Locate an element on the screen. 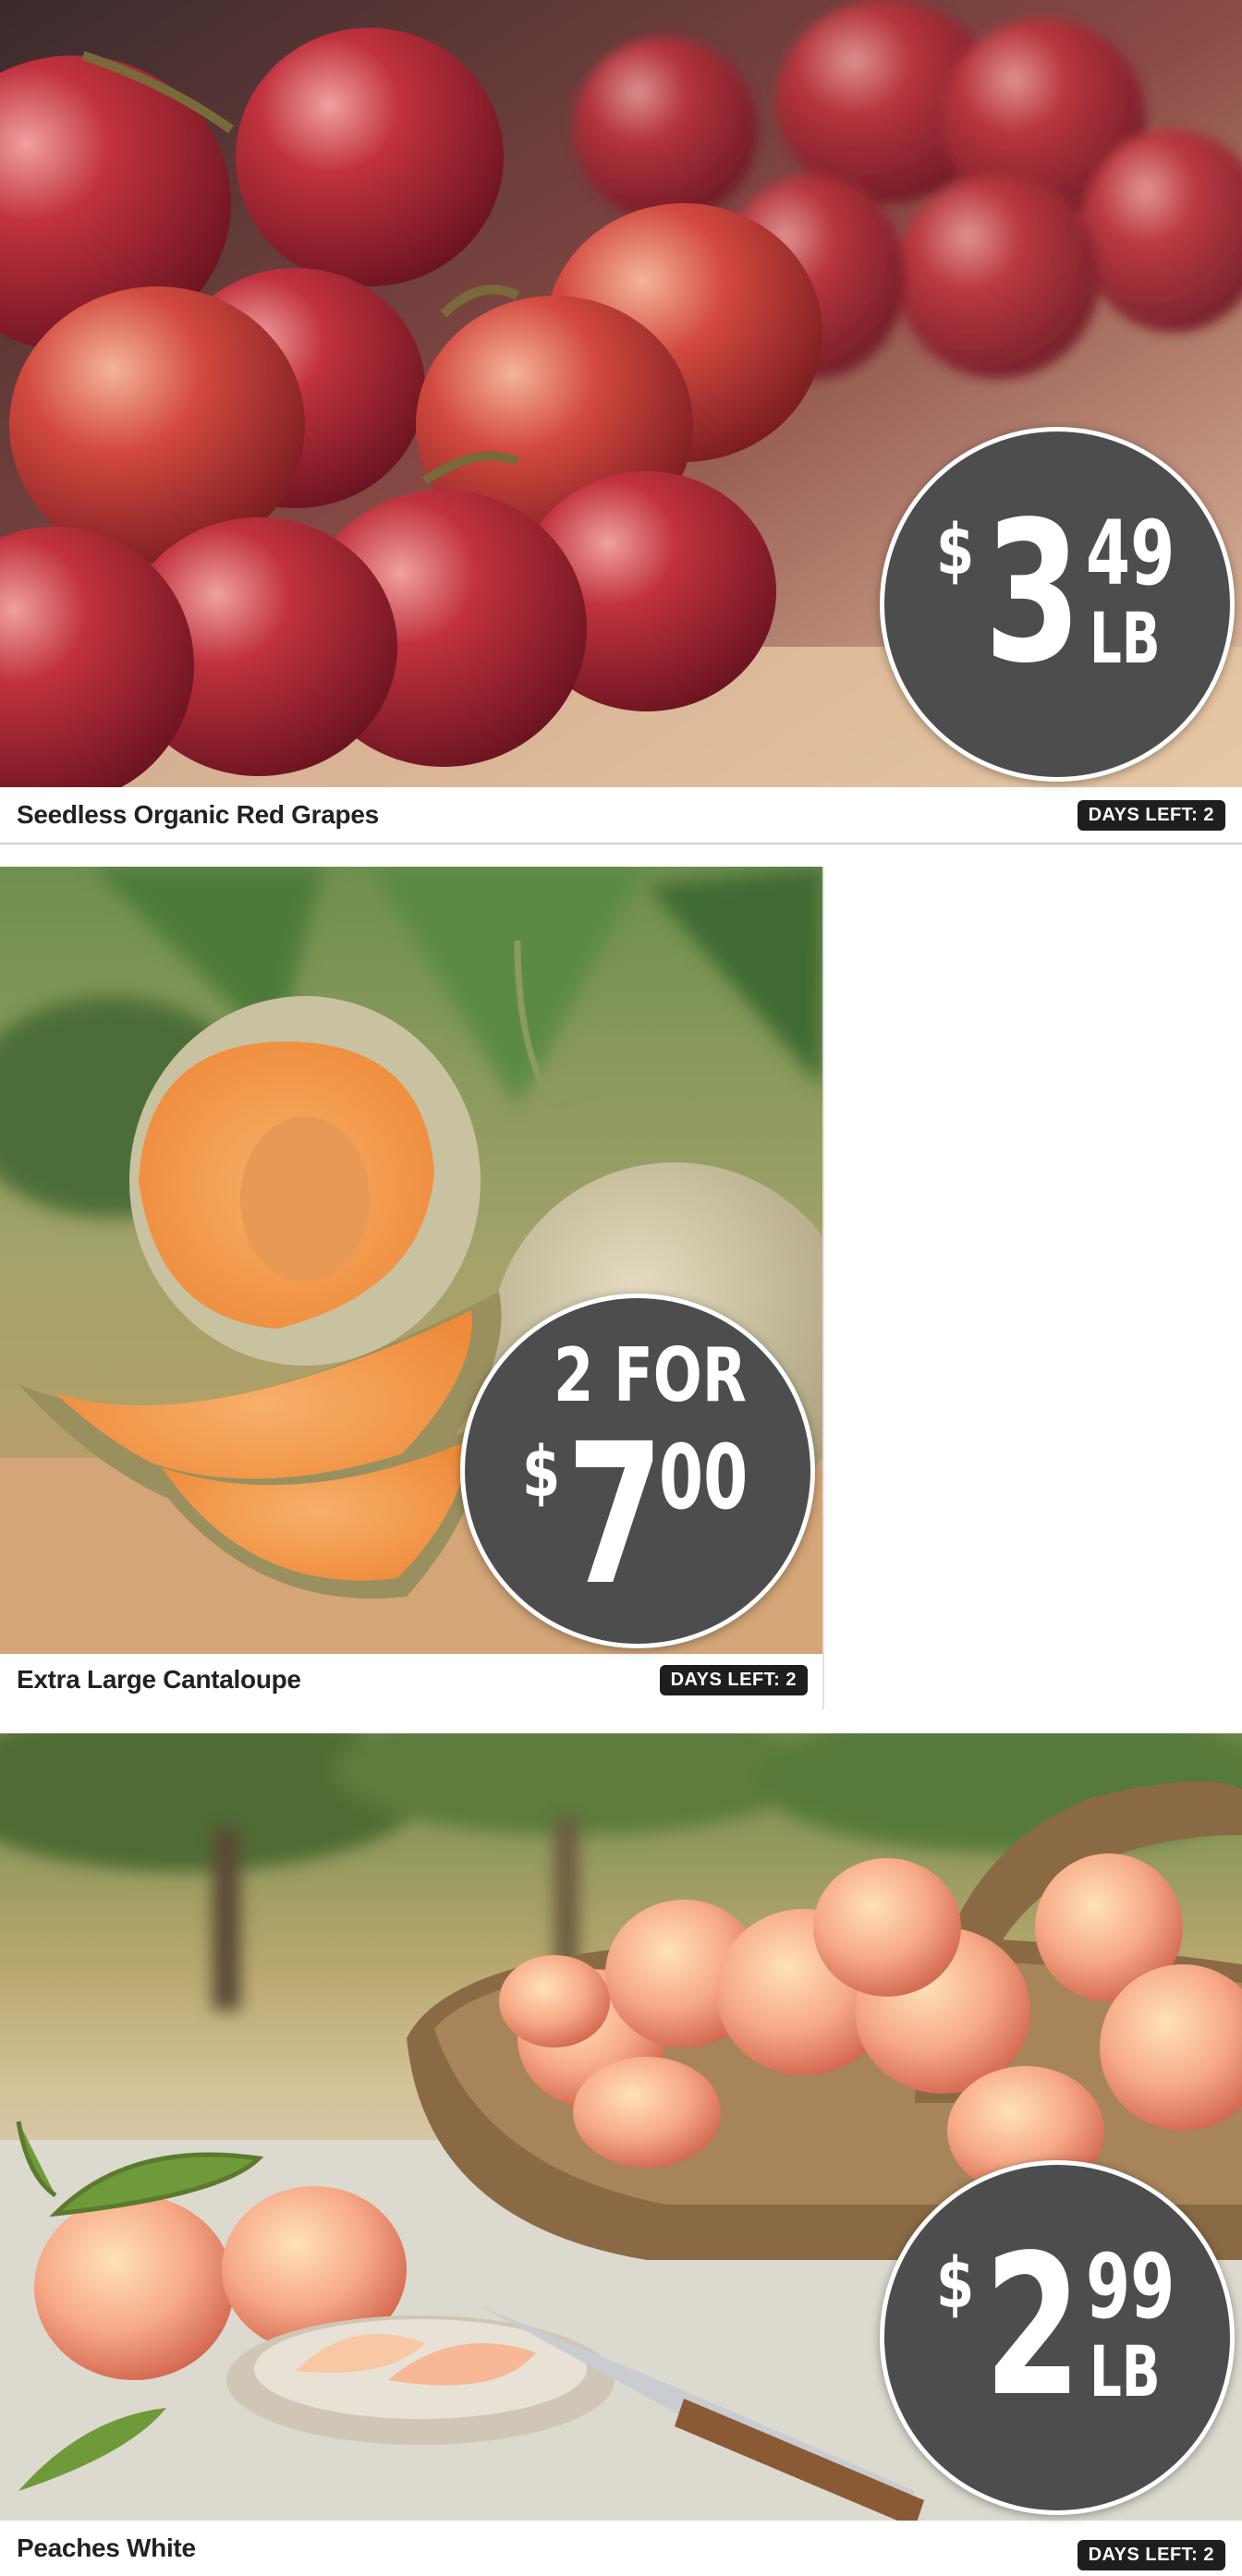 This screenshot has height=2576, width=1242. price-cents: 99 is located at coordinates (1130, 2287).